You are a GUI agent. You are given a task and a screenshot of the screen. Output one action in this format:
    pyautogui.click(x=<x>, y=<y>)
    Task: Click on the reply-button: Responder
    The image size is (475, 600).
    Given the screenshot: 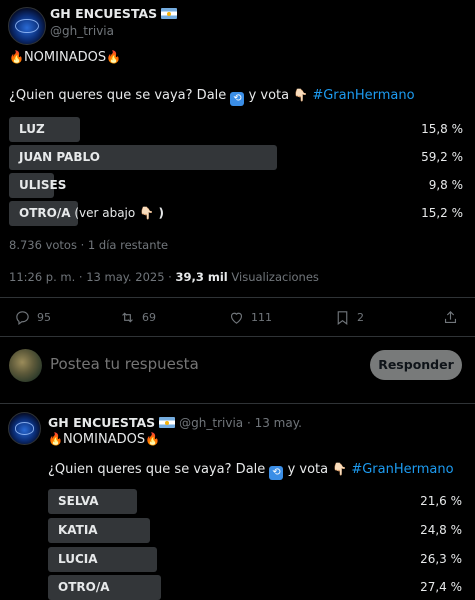 What is the action you would take?
    pyautogui.click(x=416, y=365)
    